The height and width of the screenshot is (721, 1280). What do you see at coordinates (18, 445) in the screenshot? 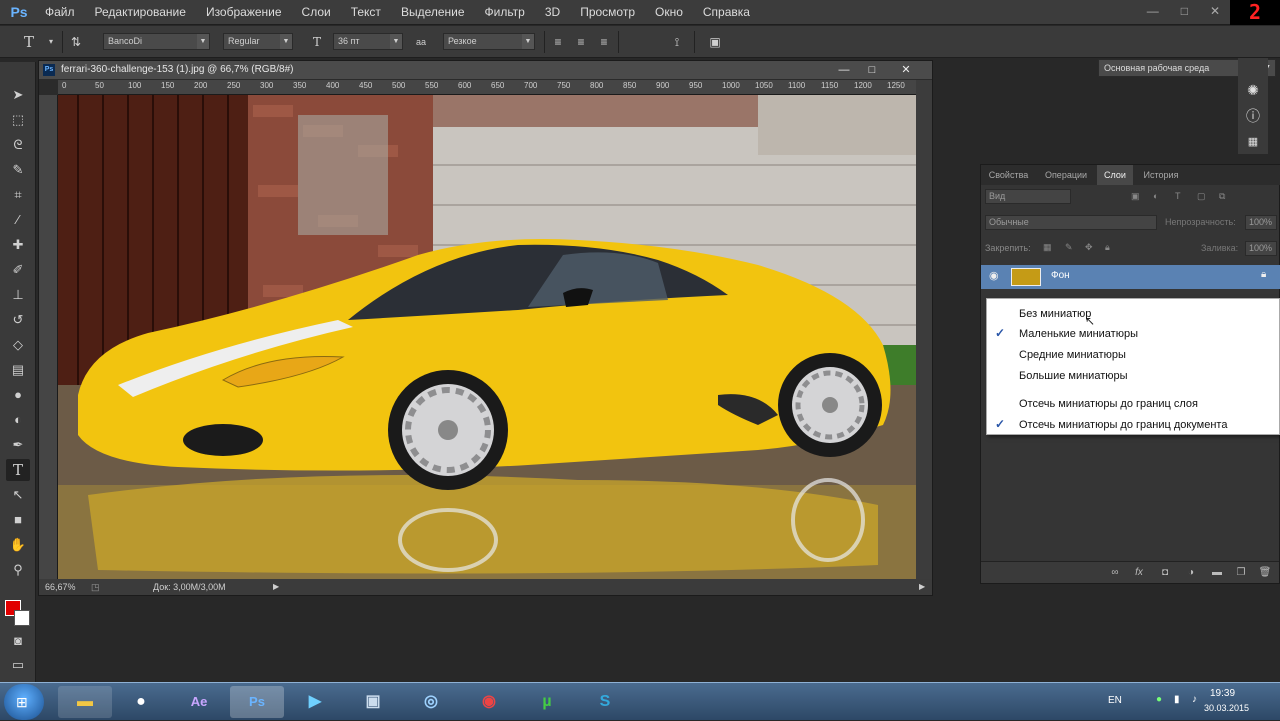
I see `pen-tool-icon: ✒` at bounding box center [18, 445].